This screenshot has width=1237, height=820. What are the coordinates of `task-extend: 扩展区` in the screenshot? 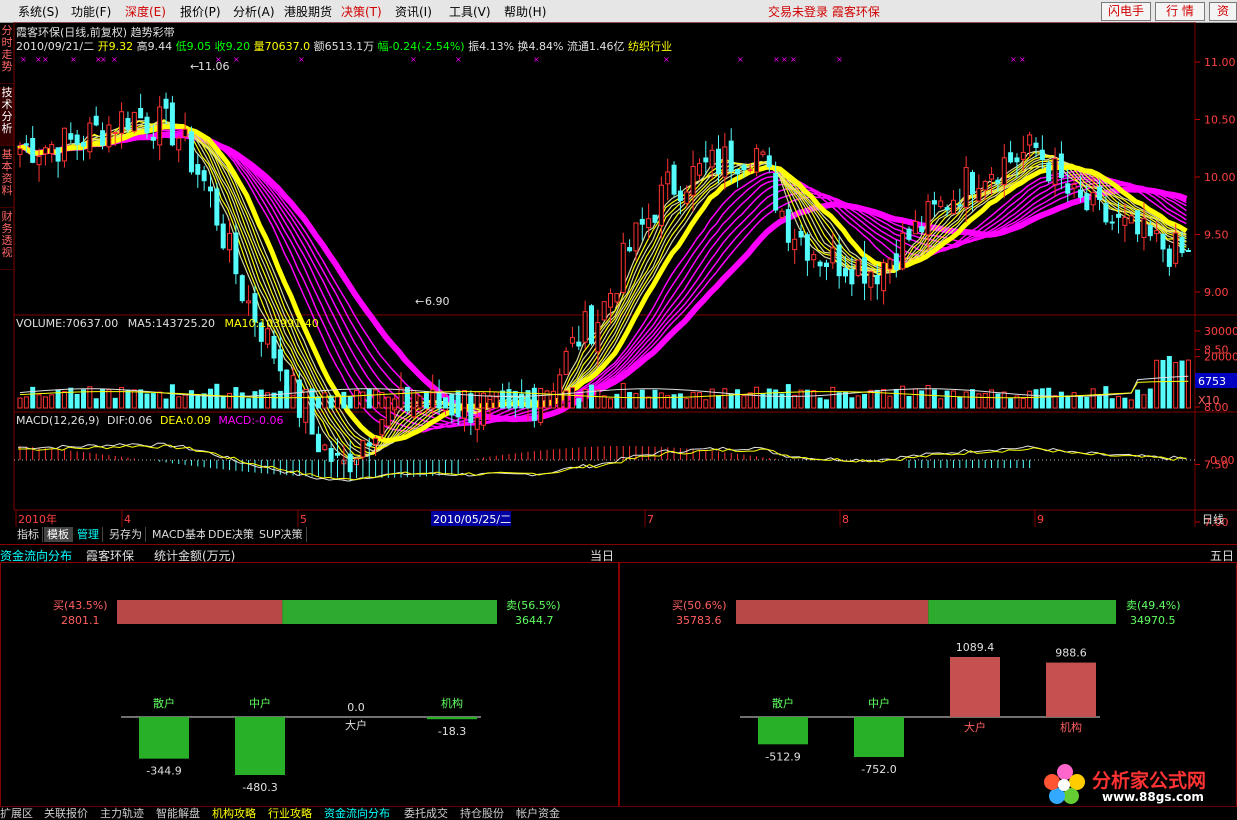 It's located at (16, 813).